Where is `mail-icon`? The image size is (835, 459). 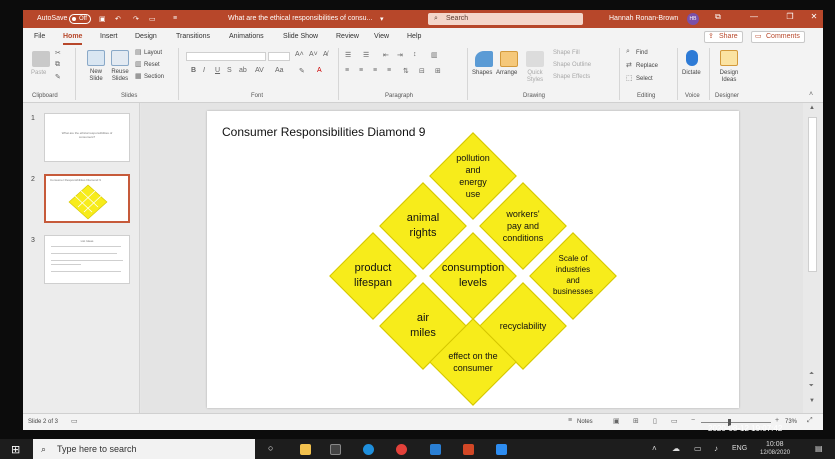
mail-icon is located at coordinates (435, 449).